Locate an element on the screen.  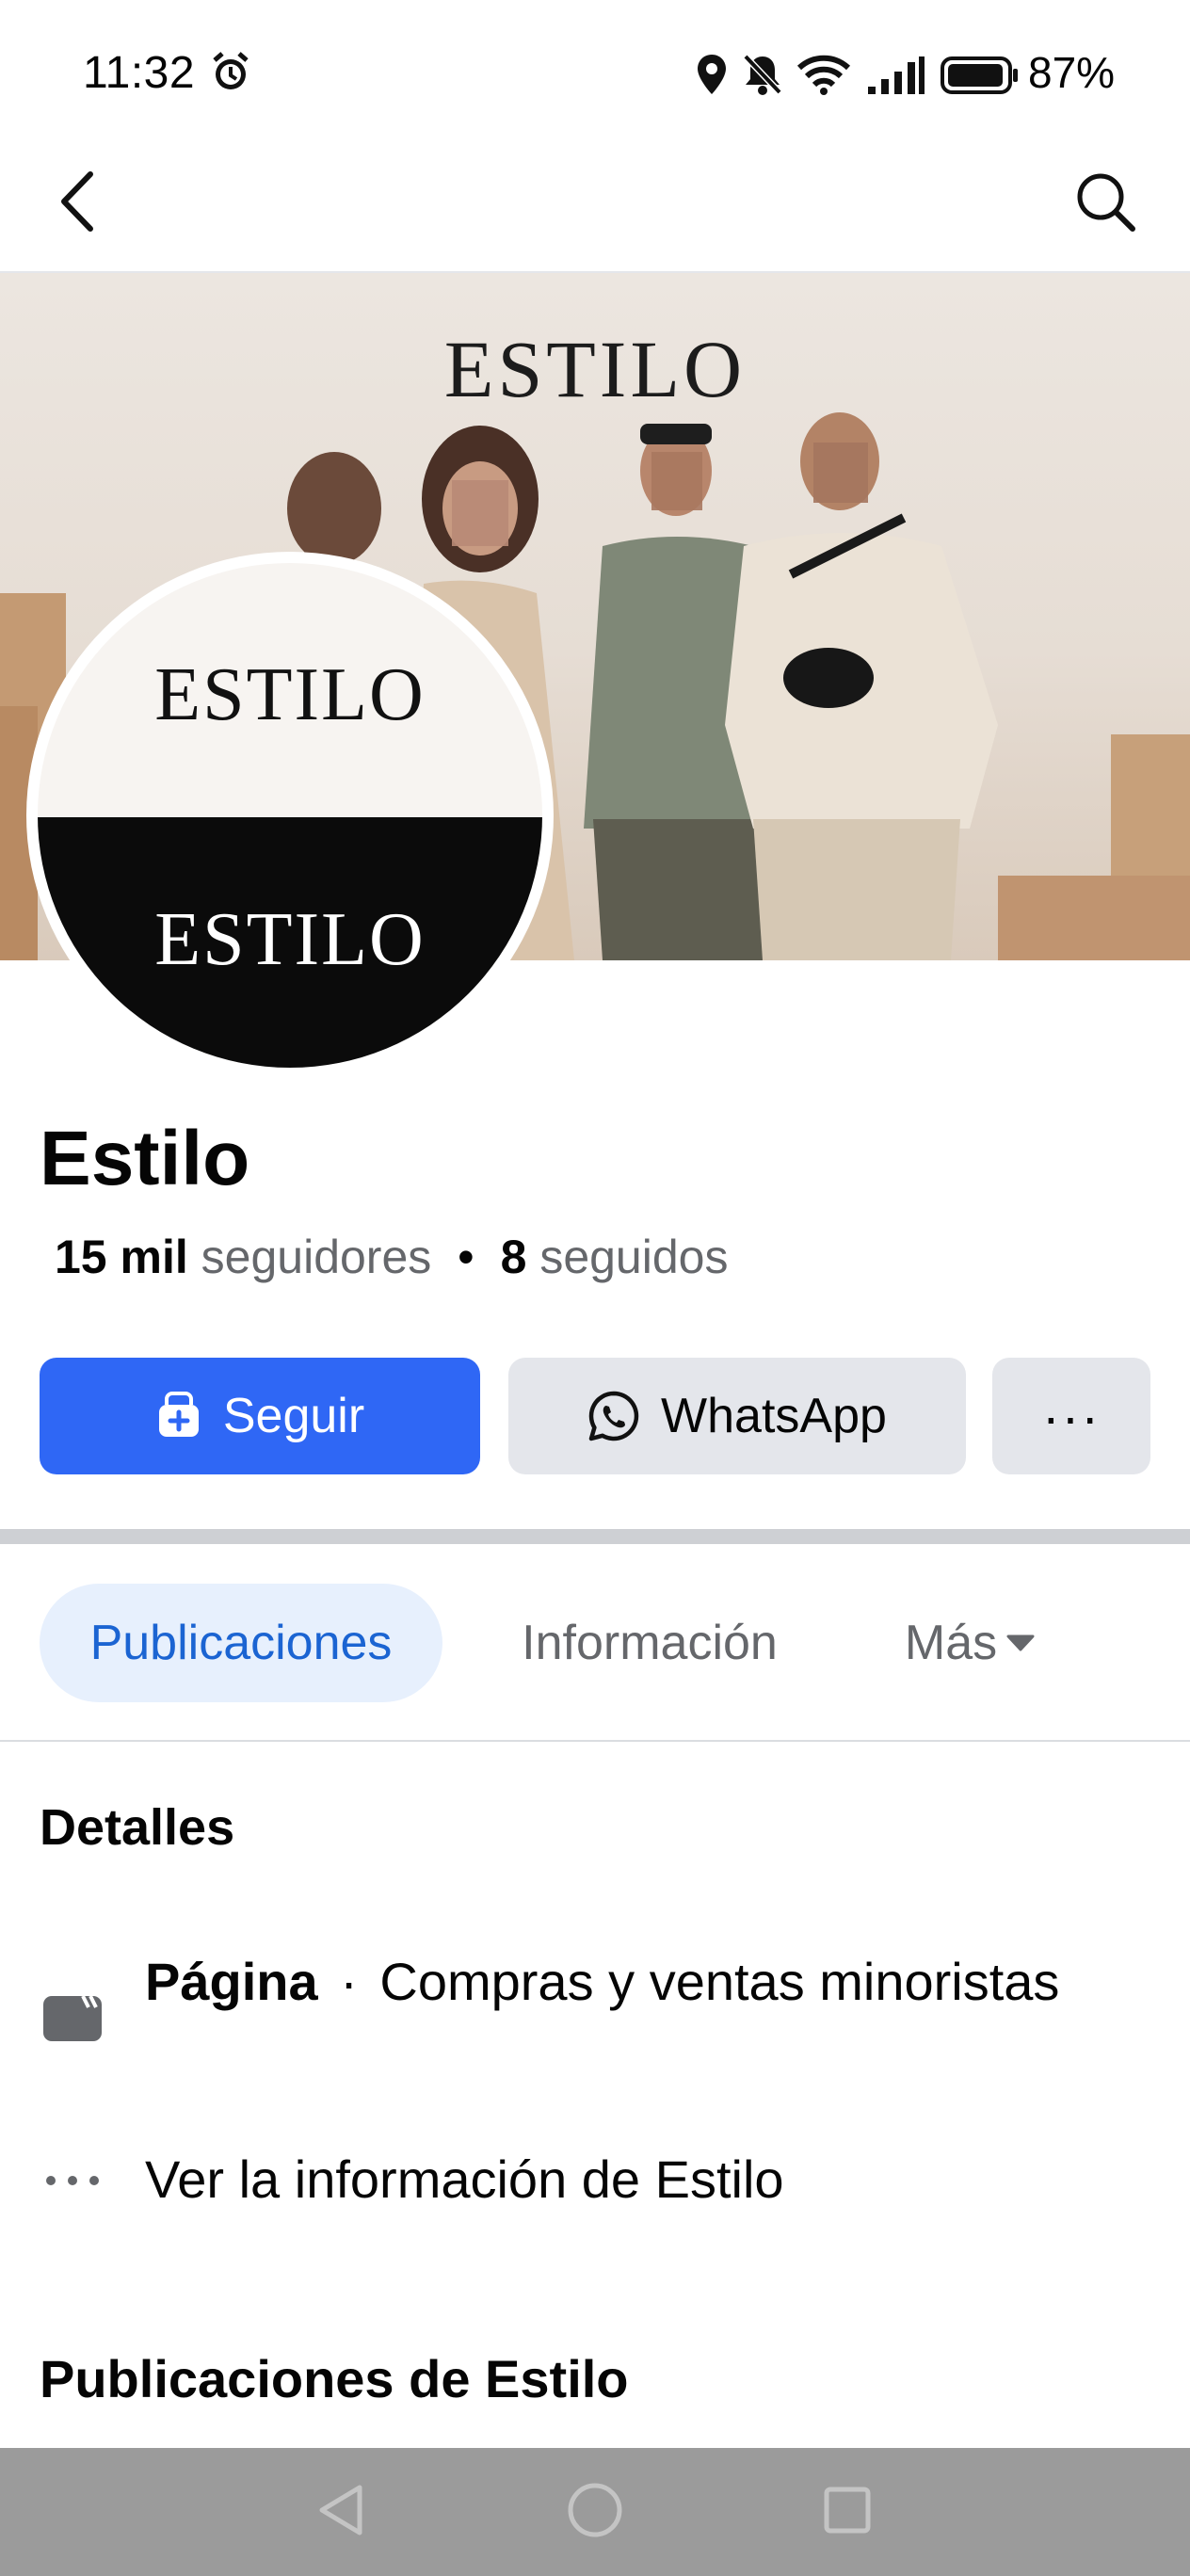
profile-logo-bottom-text: ESTILO is located at coordinates (290, 939).